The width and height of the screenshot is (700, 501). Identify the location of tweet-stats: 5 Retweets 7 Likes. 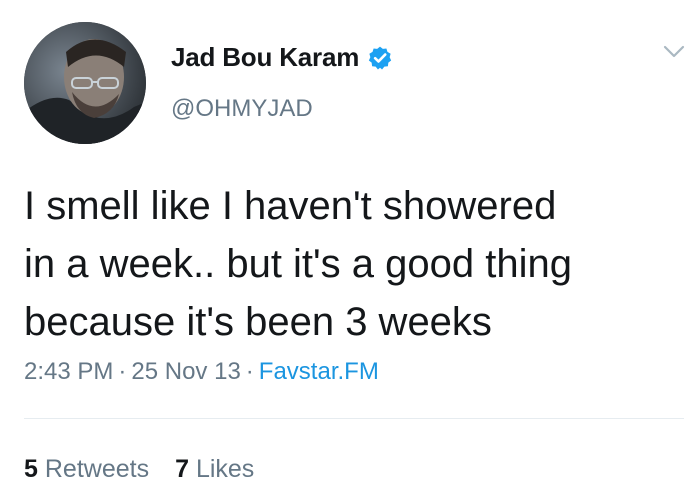
(152, 469).